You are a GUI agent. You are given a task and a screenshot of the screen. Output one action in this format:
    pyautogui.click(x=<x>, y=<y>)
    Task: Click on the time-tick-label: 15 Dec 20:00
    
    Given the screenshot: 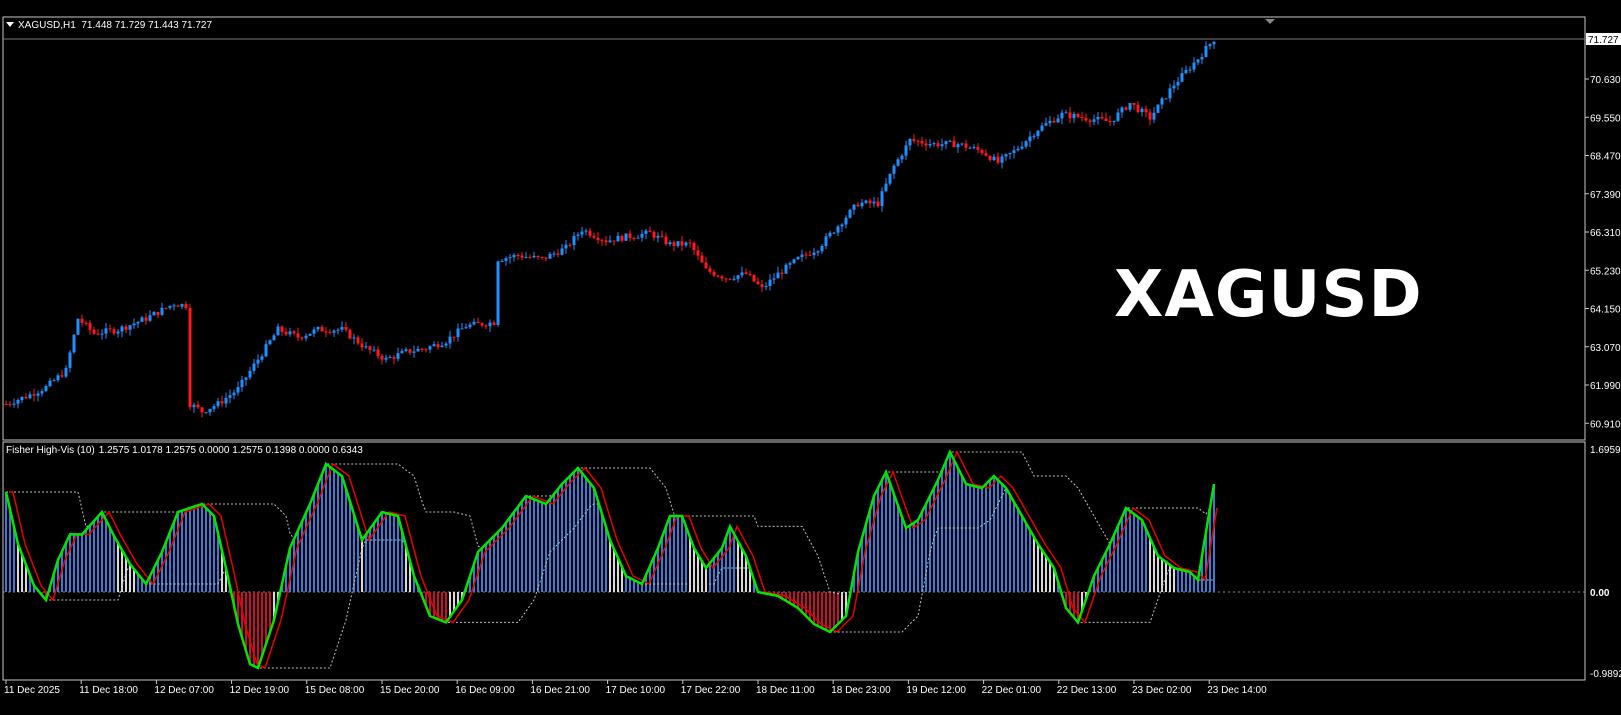 What is the action you would take?
    pyautogui.click(x=410, y=690)
    